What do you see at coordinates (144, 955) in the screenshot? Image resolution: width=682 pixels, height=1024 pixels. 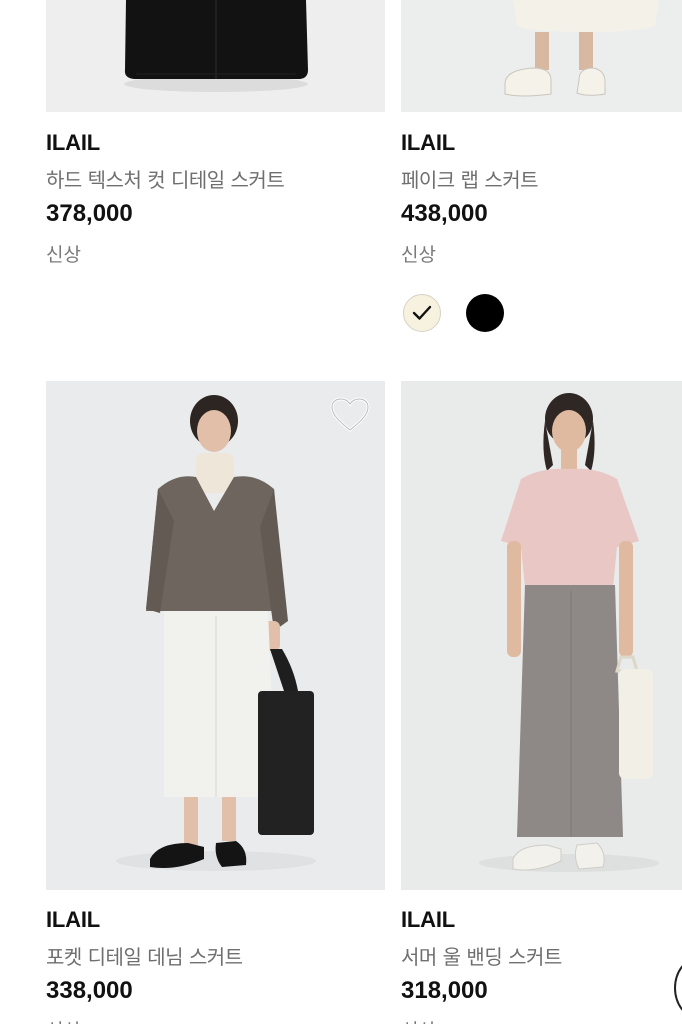 I see `product-name: 포켓 디테일 데님 스커트` at bounding box center [144, 955].